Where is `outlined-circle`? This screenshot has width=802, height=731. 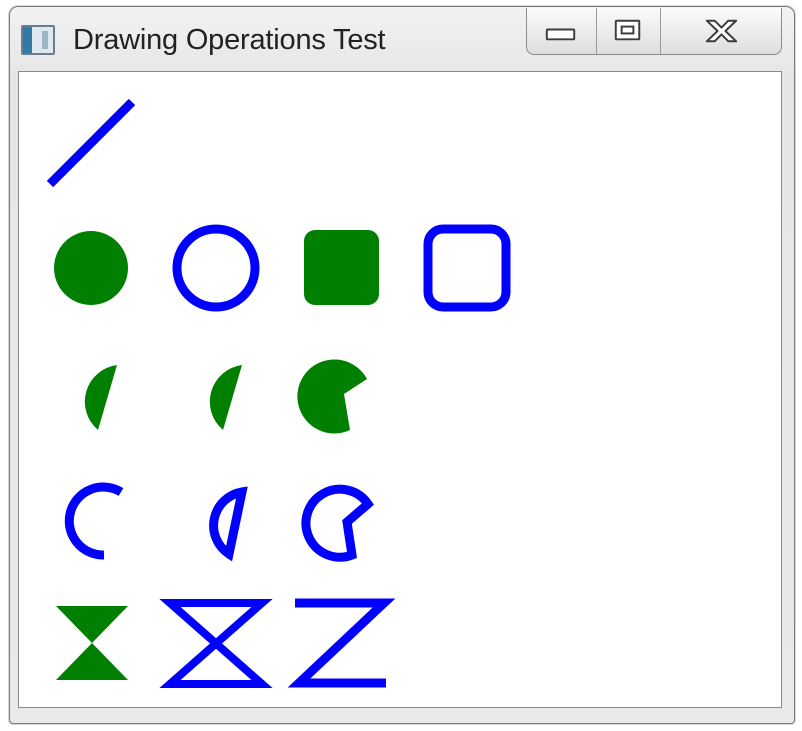 outlined-circle is located at coordinates (216, 268).